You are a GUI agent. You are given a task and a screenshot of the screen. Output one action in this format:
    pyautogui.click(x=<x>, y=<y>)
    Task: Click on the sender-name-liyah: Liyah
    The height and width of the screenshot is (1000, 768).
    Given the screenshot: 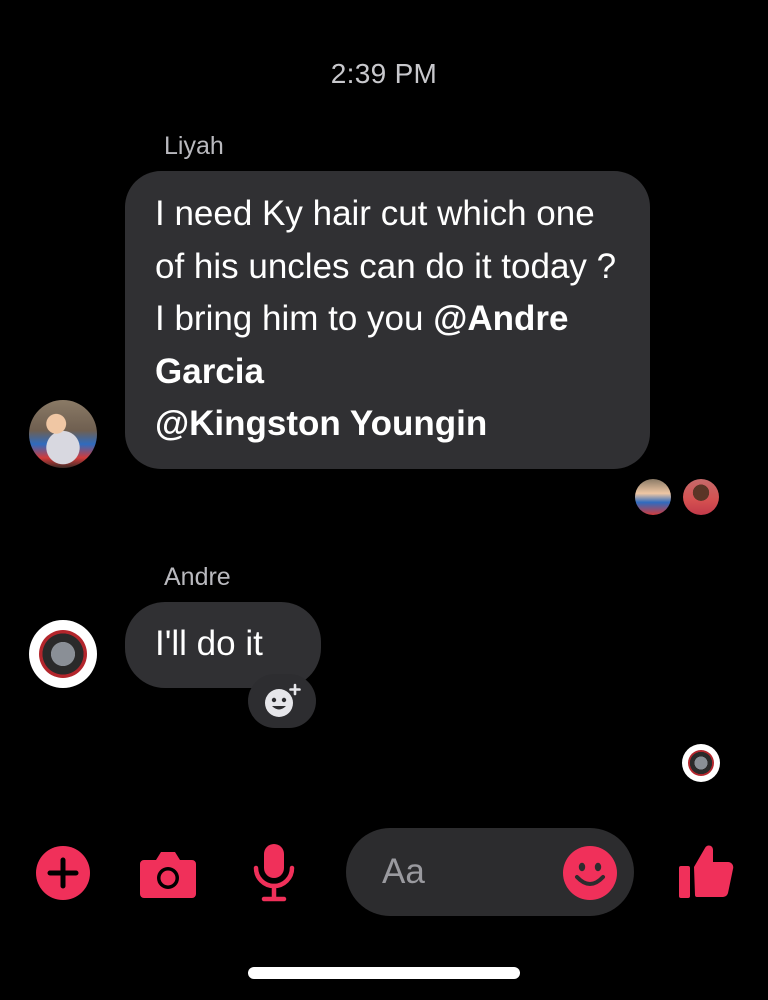 What is the action you would take?
    pyautogui.click(x=194, y=146)
    